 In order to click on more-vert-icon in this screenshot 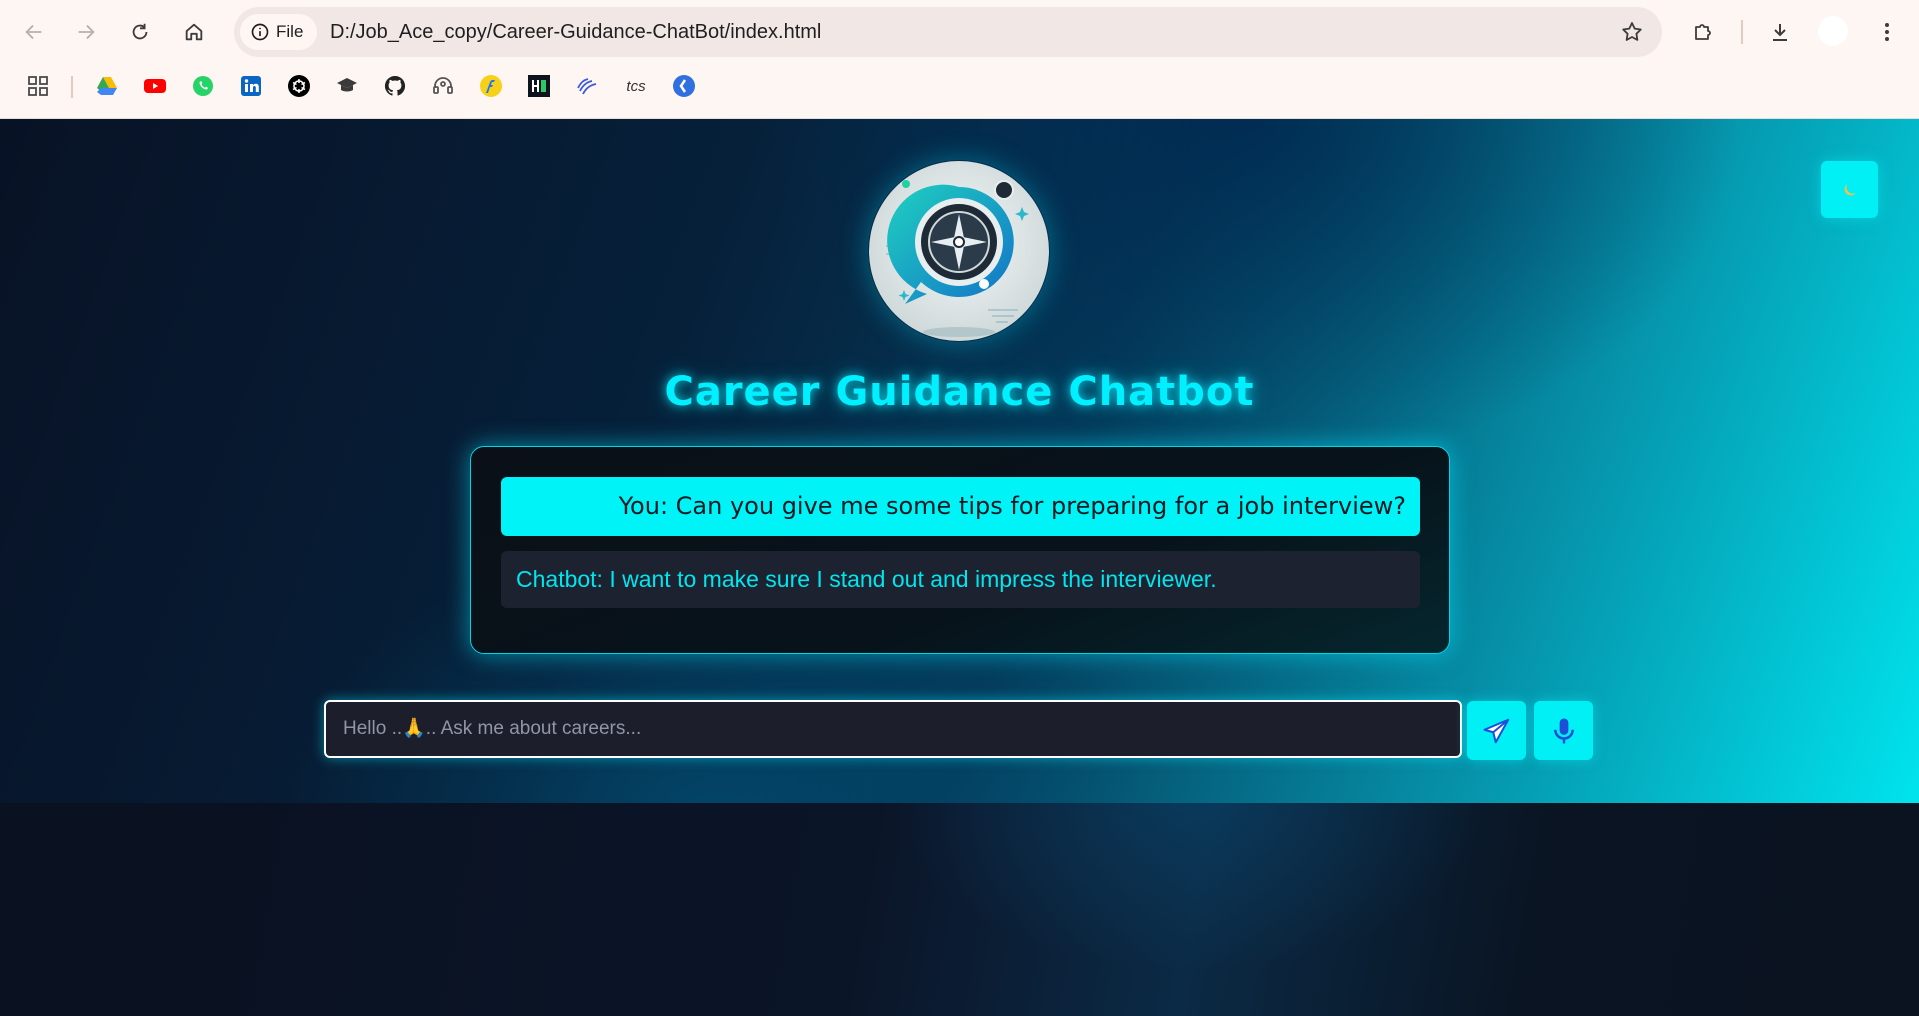, I will do `click(1887, 32)`.